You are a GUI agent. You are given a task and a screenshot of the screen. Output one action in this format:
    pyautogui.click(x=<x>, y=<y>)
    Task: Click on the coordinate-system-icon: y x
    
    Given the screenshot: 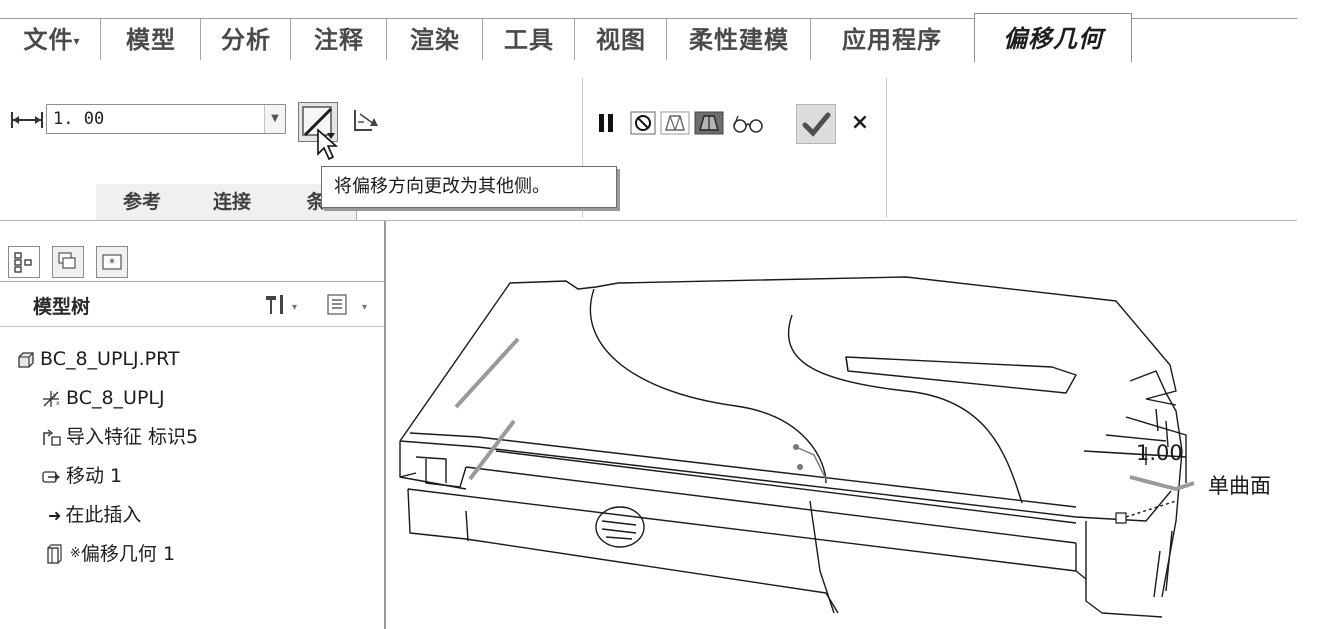 What is the action you would take?
    pyautogui.click(x=51, y=398)
    